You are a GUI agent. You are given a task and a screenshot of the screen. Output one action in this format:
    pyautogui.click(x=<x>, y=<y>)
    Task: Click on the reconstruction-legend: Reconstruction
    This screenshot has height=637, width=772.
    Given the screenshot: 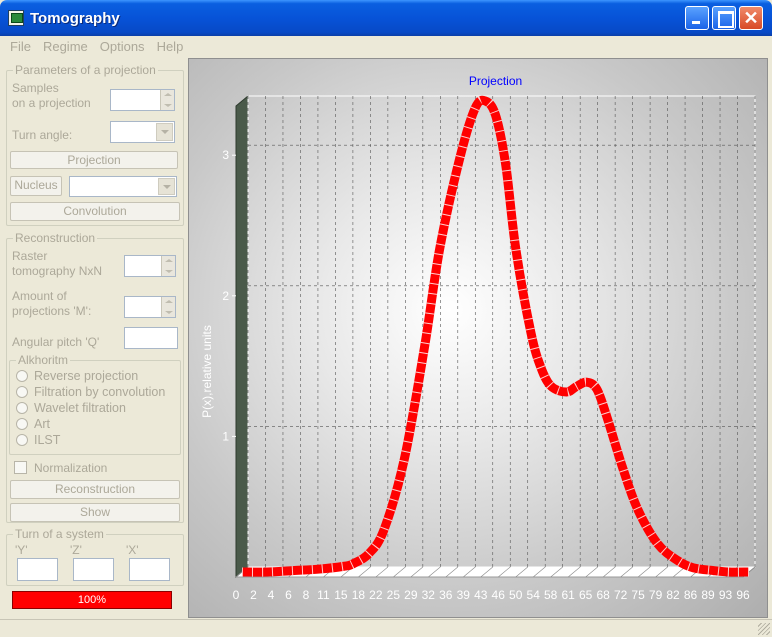 What is the action you would take?
    pyautogui.click(x=55, y=238)
    